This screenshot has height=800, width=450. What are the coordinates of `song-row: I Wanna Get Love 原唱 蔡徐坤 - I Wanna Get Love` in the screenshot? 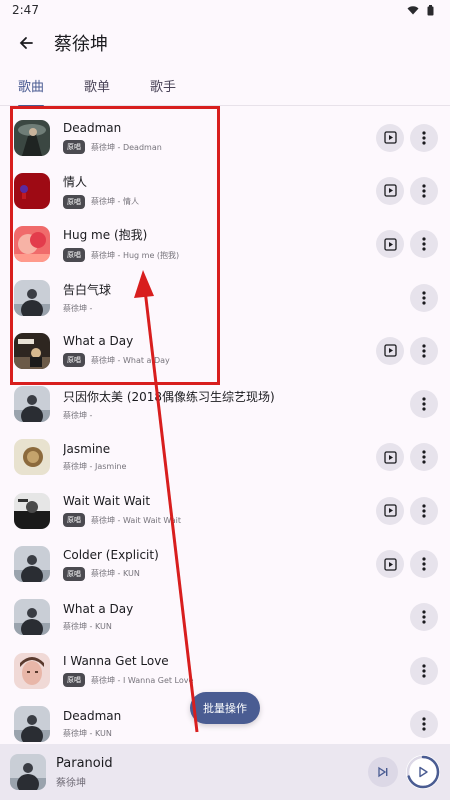 It's located at (225, 670).